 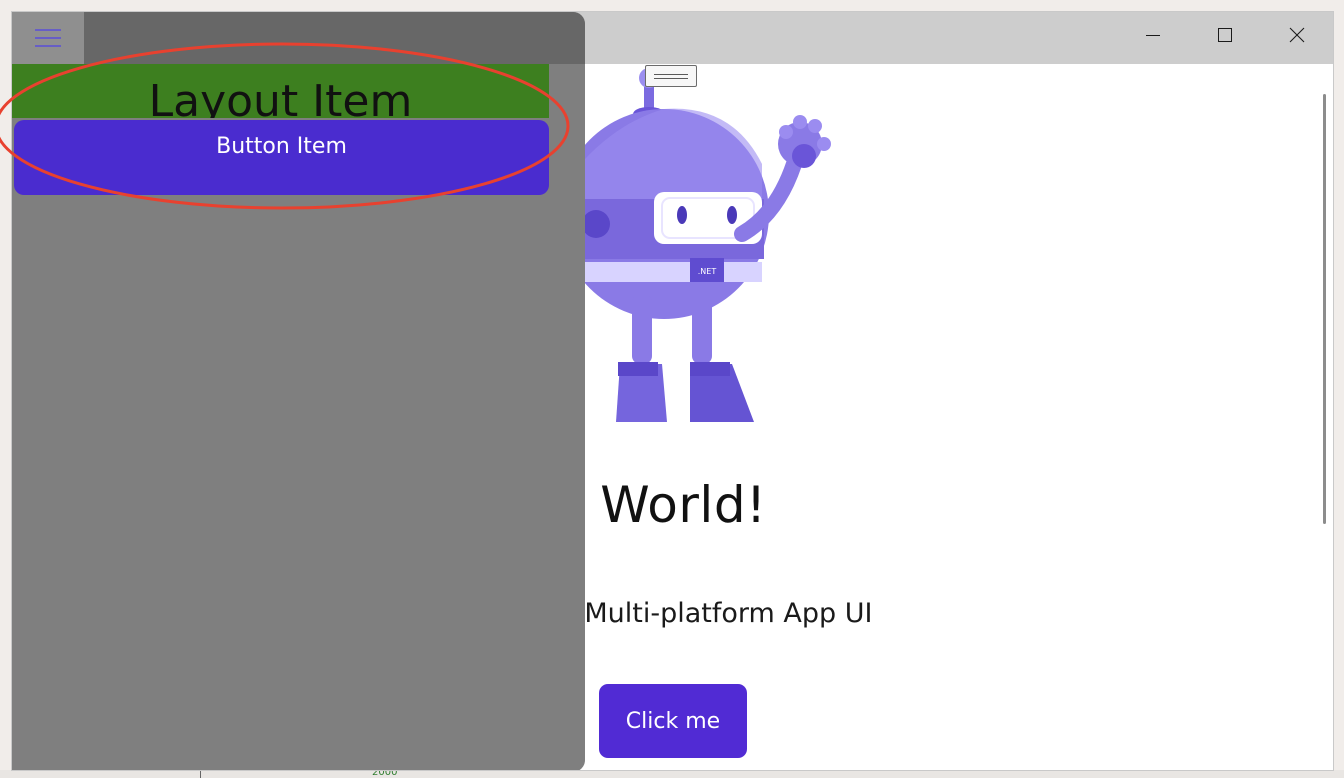 I want to click on flyout-header, so click(x=298, y=38).